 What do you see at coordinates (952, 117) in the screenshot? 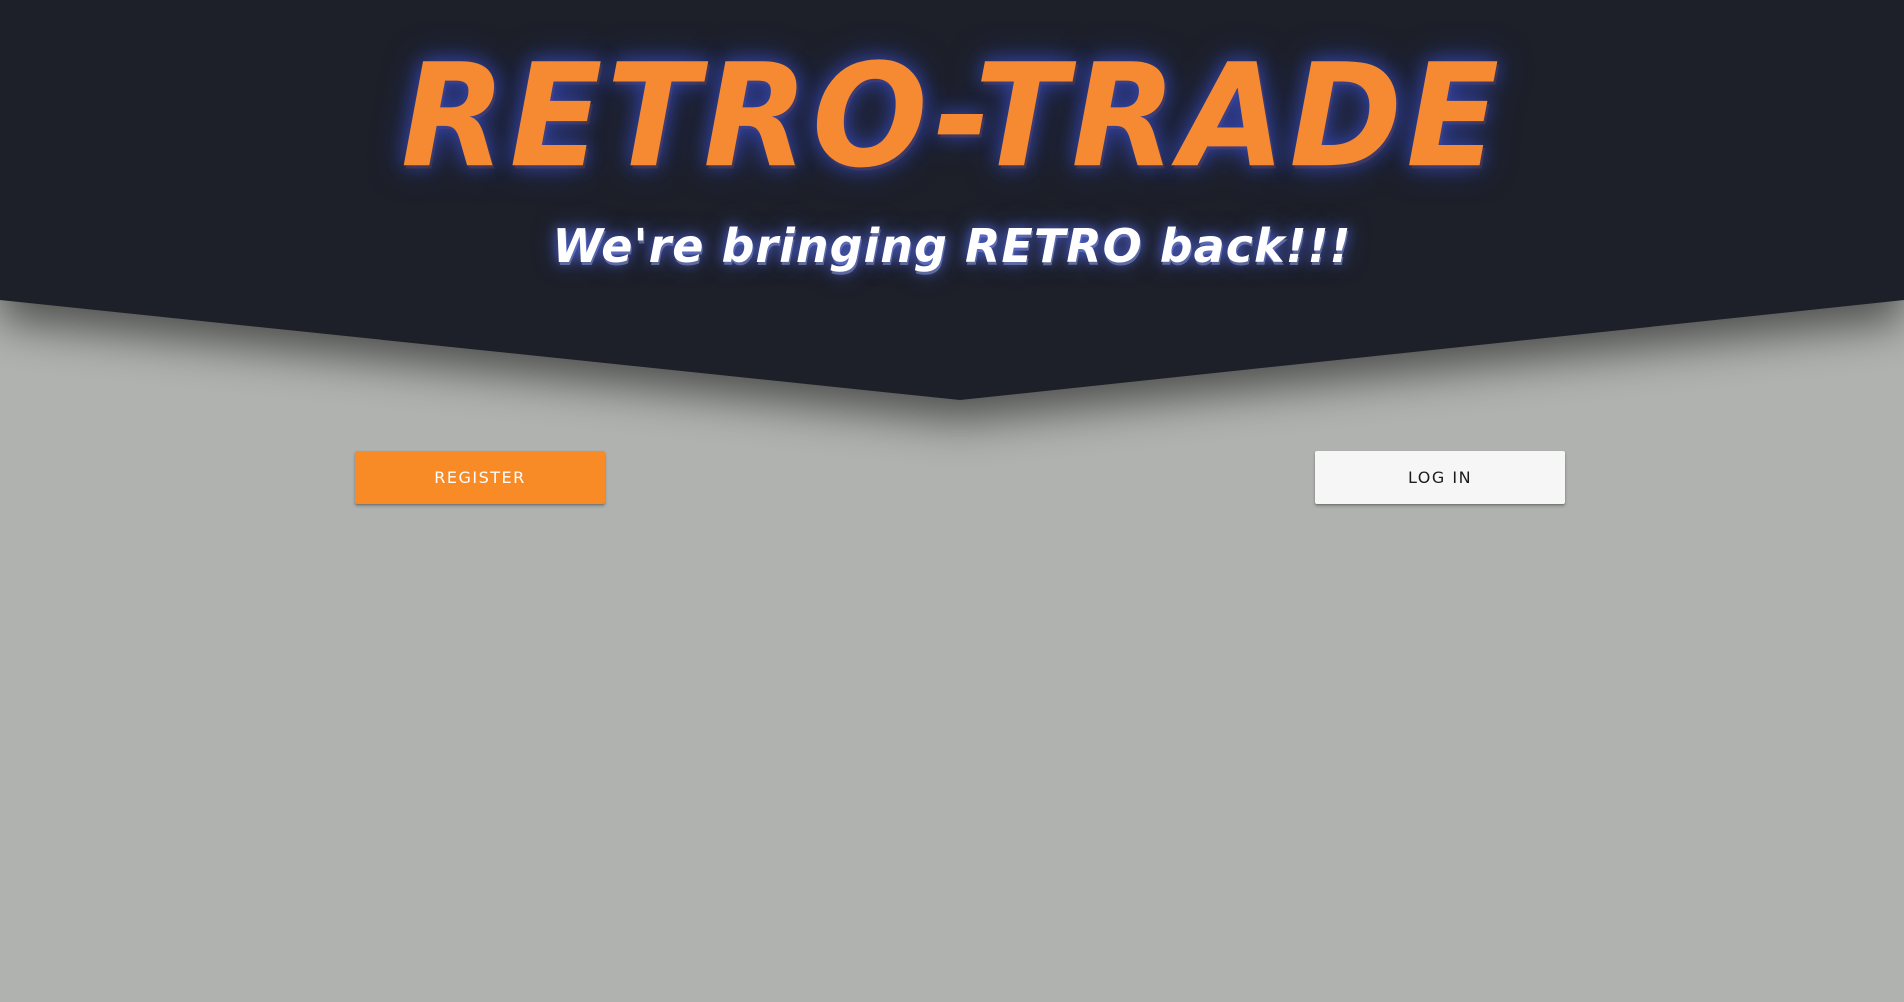
I see `site-logo-title: RETRO-TRADE` at bounding box center [952, 117].